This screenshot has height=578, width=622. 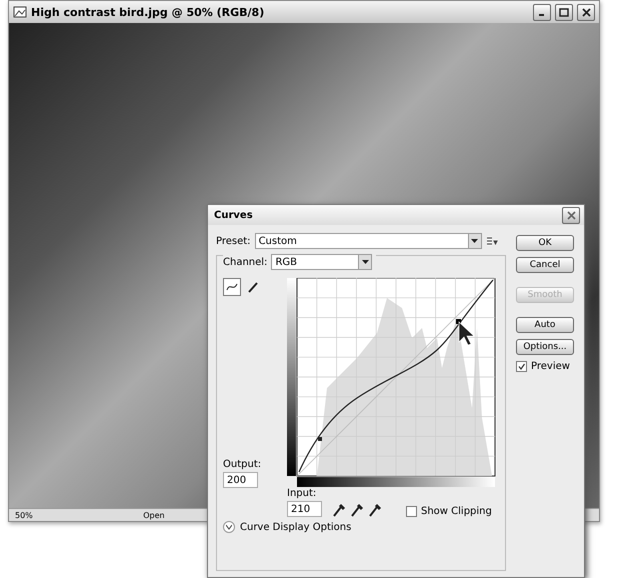 I want to click on preview-checkbox, so click(x=521, y=366).